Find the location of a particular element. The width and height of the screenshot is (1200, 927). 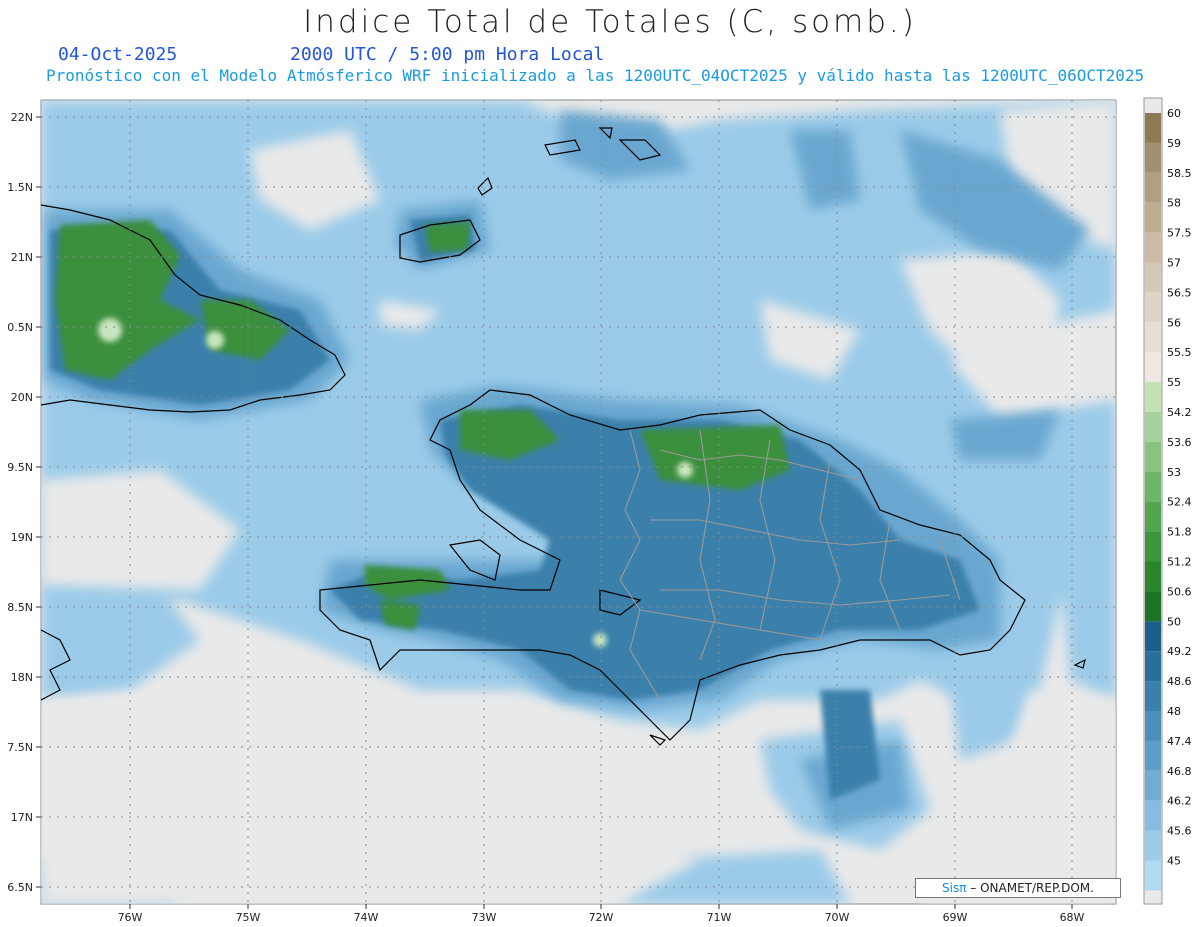

lat-label: 18N is located at coordinates (22, 677).